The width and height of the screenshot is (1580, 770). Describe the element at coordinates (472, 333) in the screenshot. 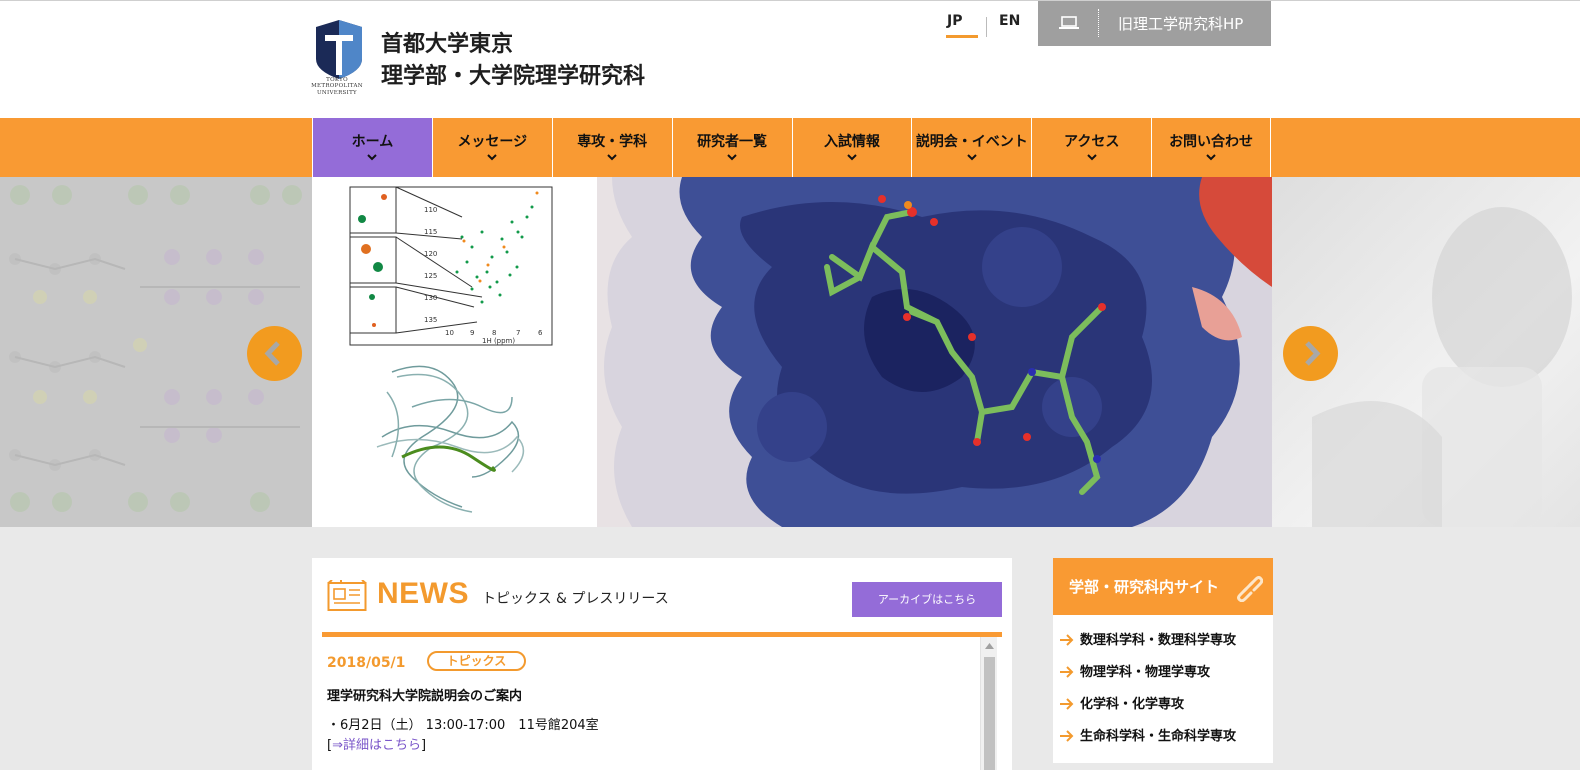

I see `nmr-tick-x: 9` at that location.